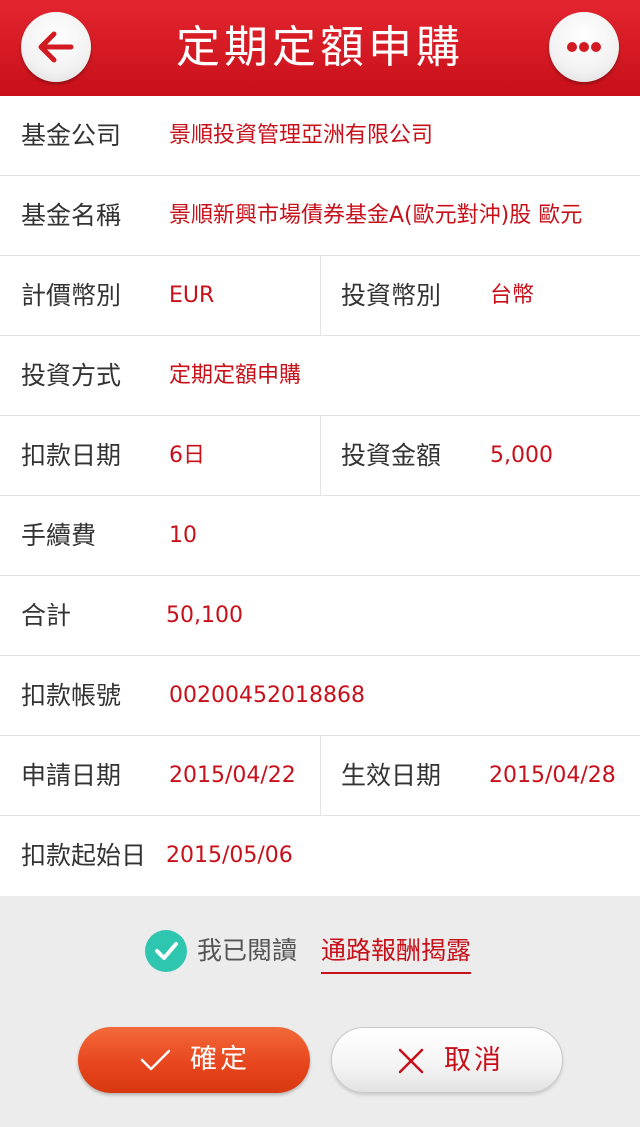 Image resolution: width=640 pixels, height=1127 pixels. I want to click on more-dots-icon, so click(584, 47).